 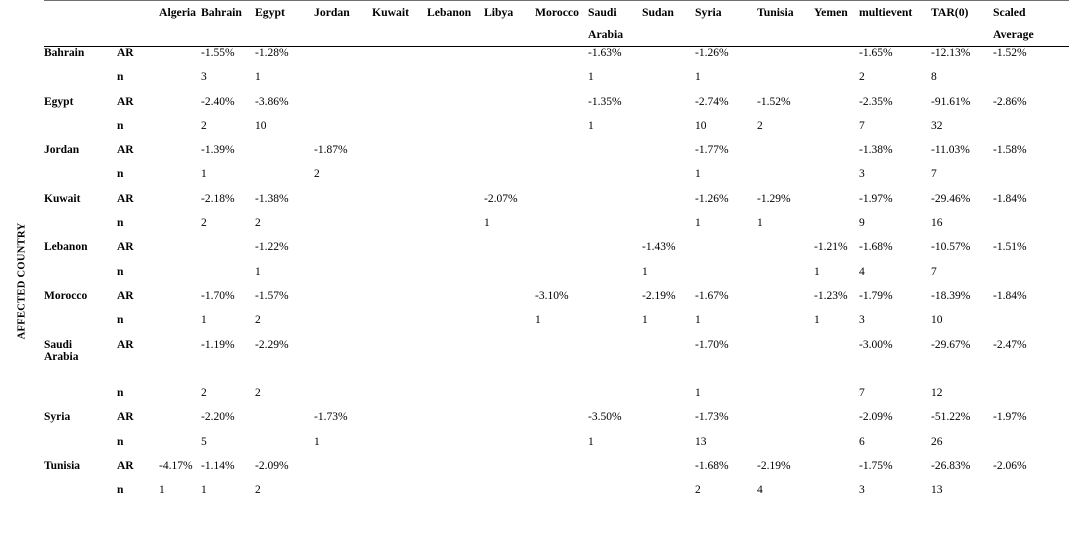 What do you see at coordinates (785, 83) in the screenshot?
I see `cell-tunisia-n` at bounding box center [785, 83].